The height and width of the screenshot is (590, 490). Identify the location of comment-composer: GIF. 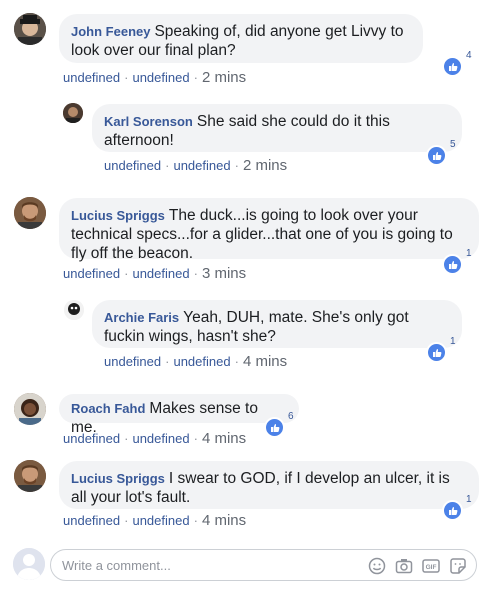
(263, 565).